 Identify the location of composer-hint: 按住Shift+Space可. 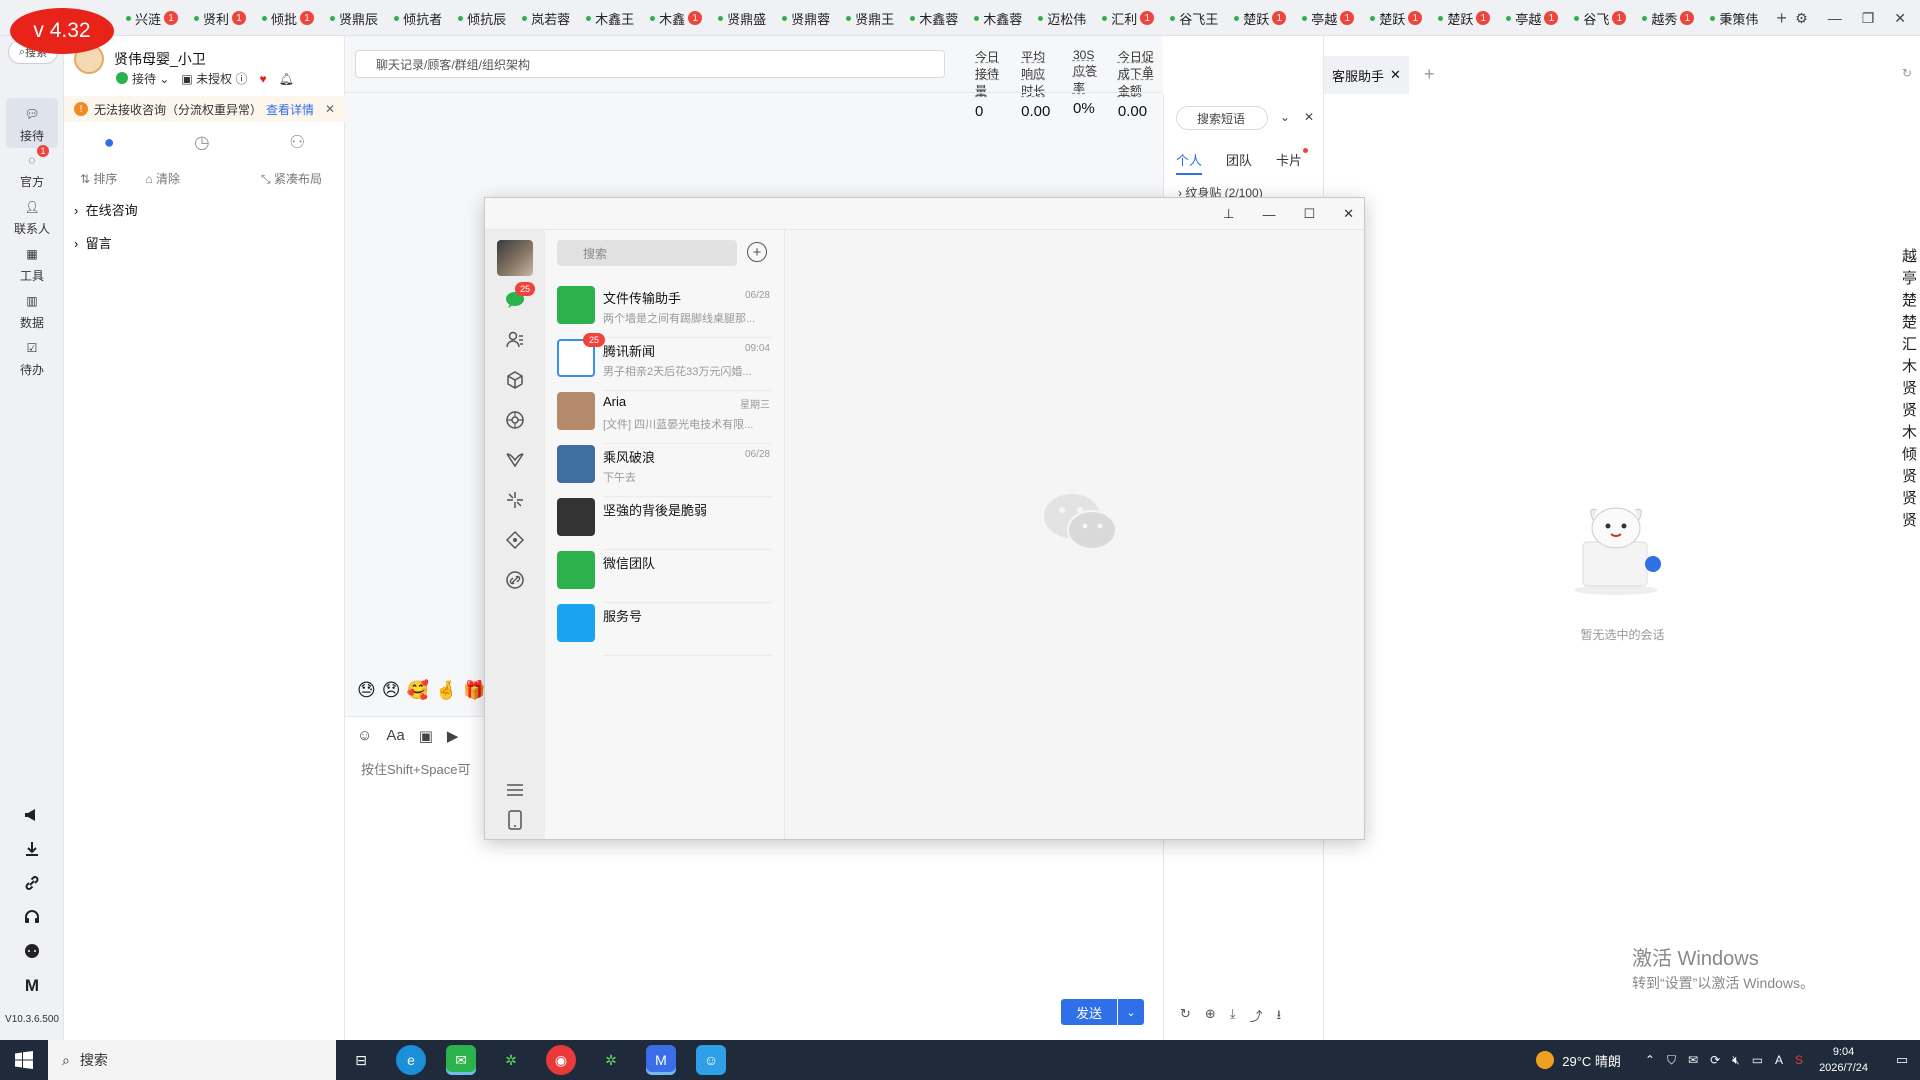
(415, 768).